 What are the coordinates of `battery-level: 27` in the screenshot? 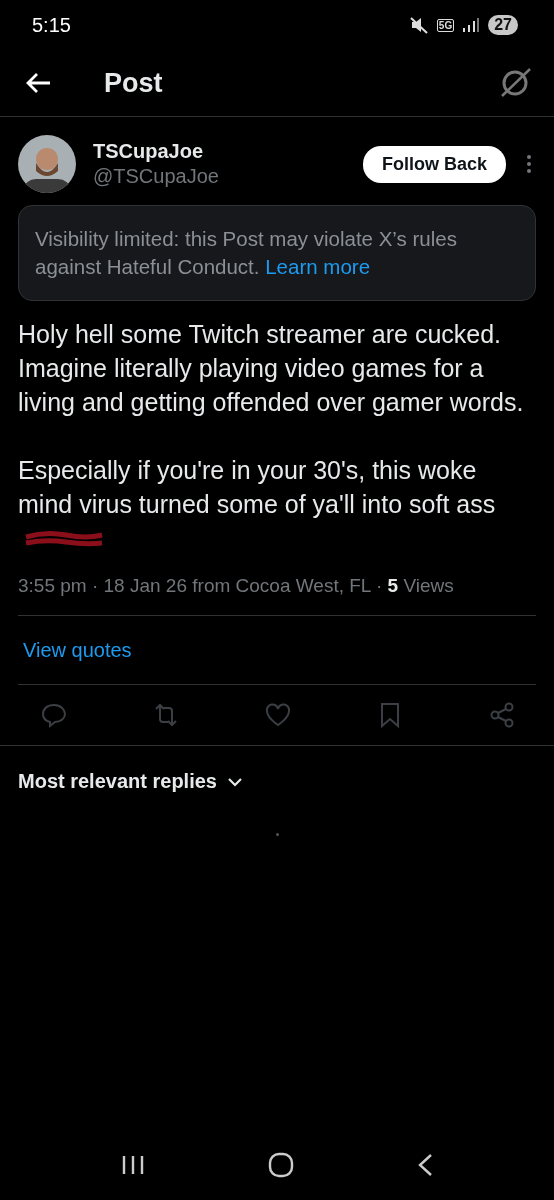 It's located at (503, 25).